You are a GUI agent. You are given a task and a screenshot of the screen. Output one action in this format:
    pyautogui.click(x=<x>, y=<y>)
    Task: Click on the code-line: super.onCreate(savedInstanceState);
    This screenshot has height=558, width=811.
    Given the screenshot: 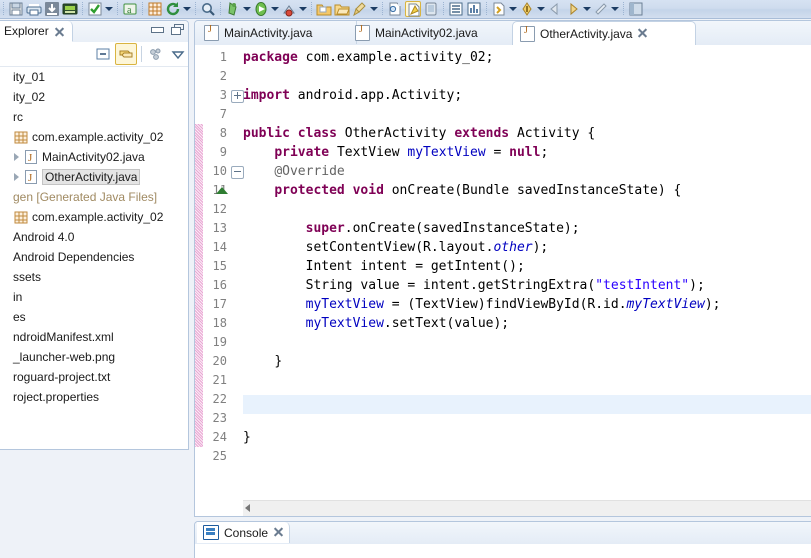 What is the action you would take?
    pyautogui.click(x=527, y=228)
    